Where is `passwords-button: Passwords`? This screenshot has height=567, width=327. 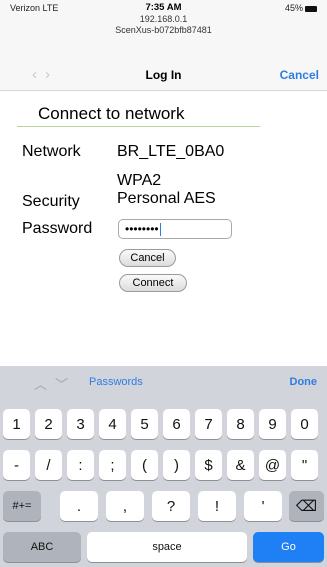 passwords-button: Passwords is located at coordinates (116, 382).